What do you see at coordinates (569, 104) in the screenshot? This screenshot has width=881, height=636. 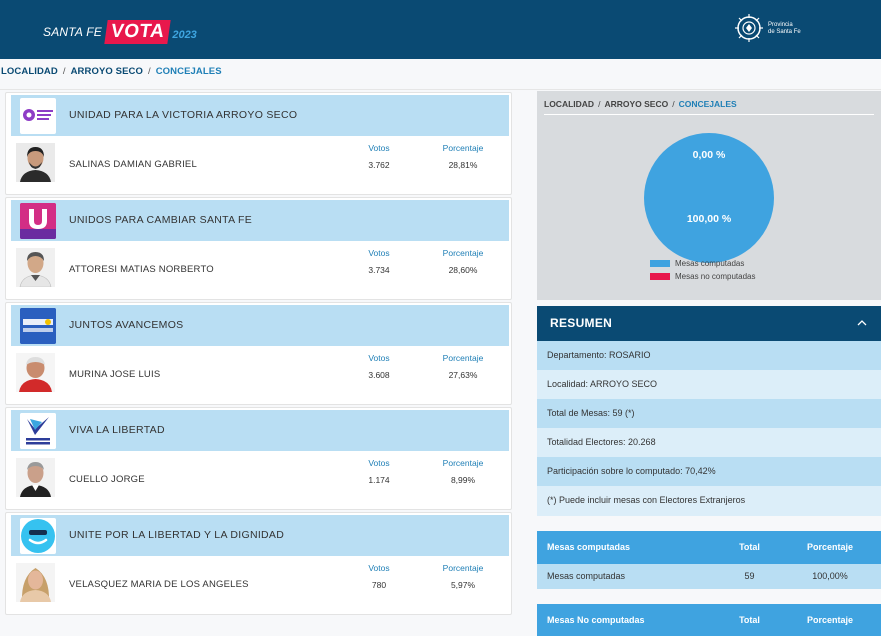 I see `chart-breadcrumb-localidad: LOCALIDAD` at bounding box center [569, 104].